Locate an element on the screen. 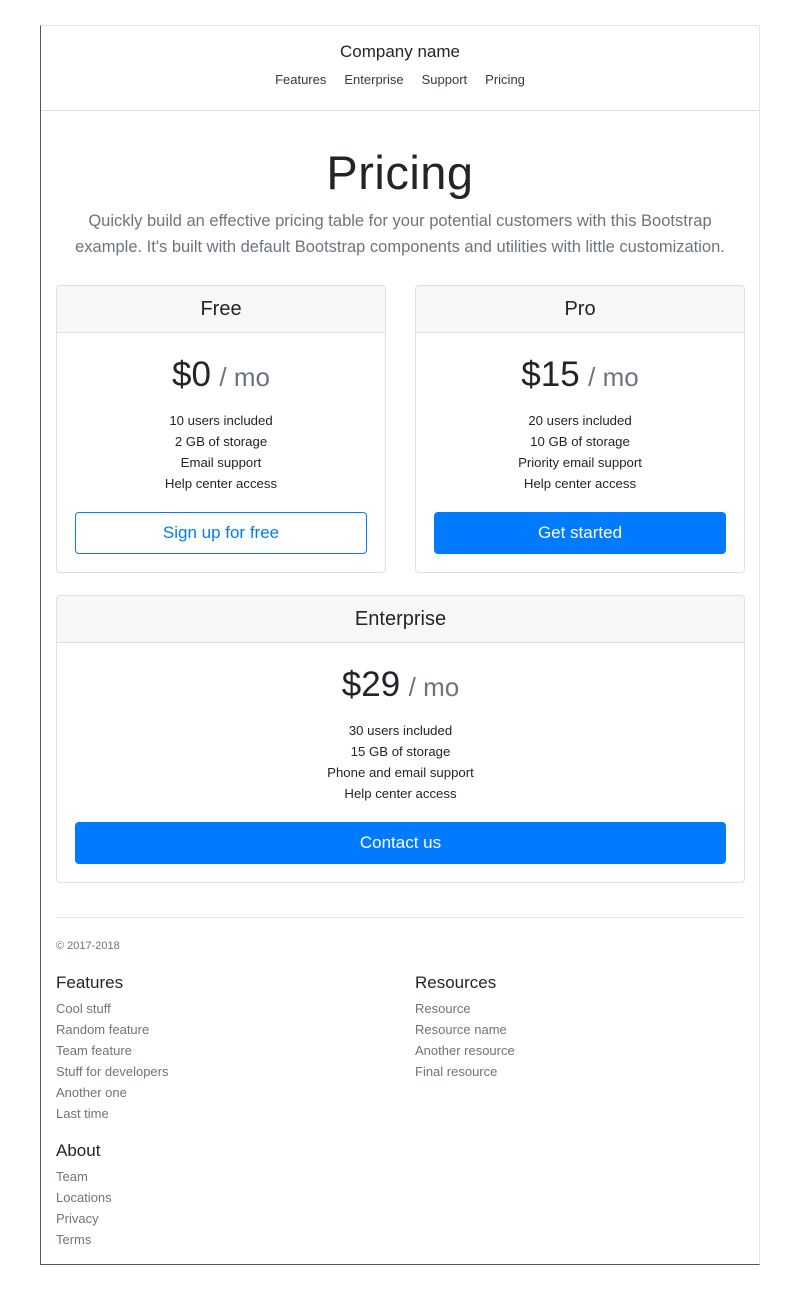  footer-heading: About is located at coordinates (78, 1150).